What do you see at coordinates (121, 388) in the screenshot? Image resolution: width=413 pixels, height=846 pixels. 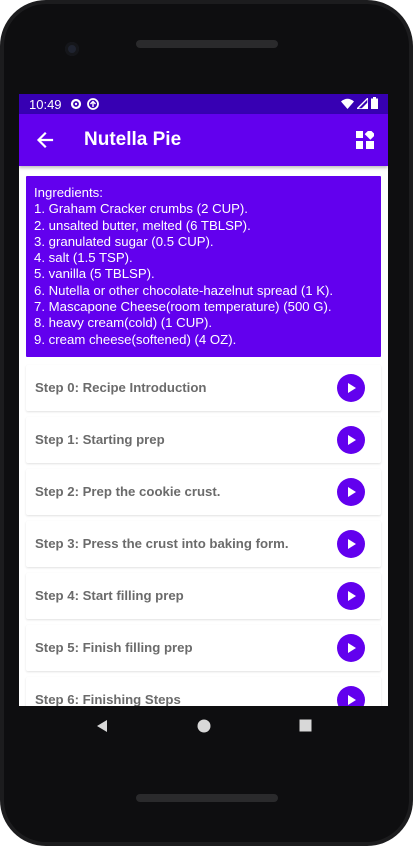 I see `step-label: Step 0: Recipe Introduction` at bounding box center [121, 388].